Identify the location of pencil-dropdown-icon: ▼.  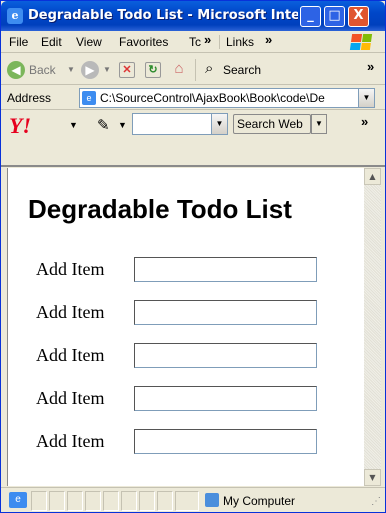
(122, 125).